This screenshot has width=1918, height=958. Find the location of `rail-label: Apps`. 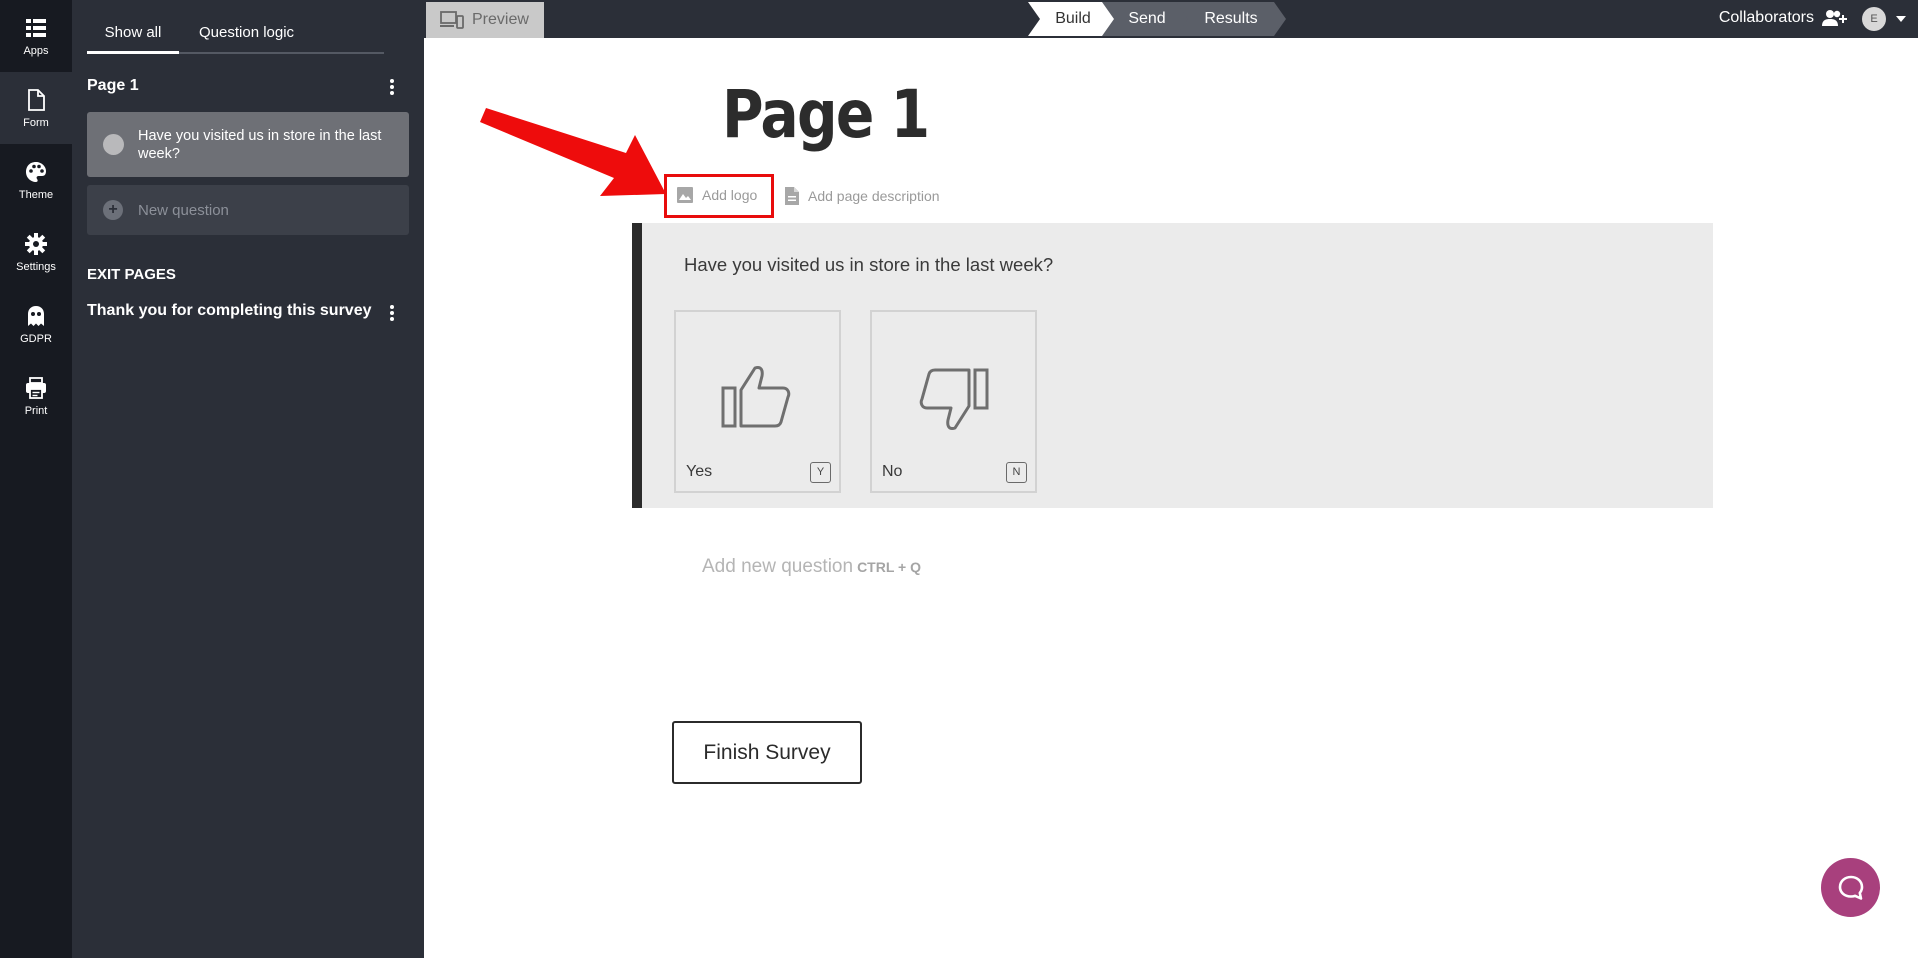

rail-label: Apps is located at coordinates (36, 51).